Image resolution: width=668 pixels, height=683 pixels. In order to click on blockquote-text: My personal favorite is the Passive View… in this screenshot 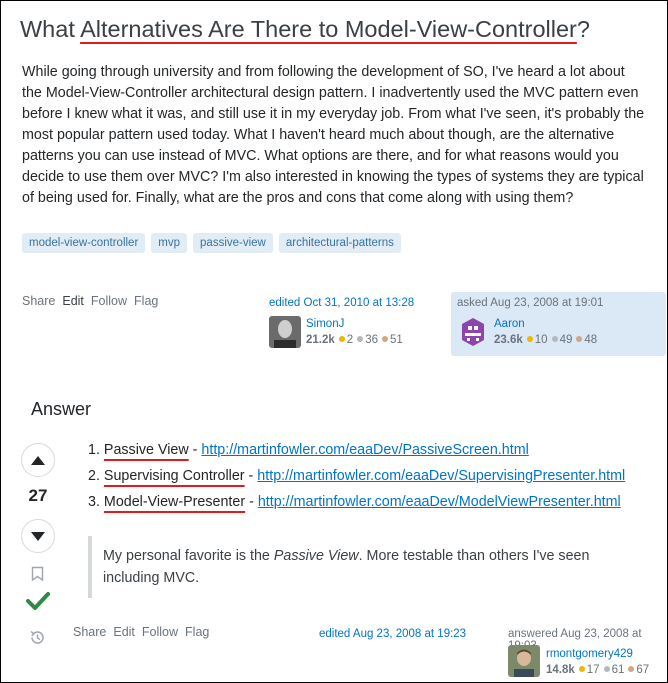, I will do `click(375, 567)`.